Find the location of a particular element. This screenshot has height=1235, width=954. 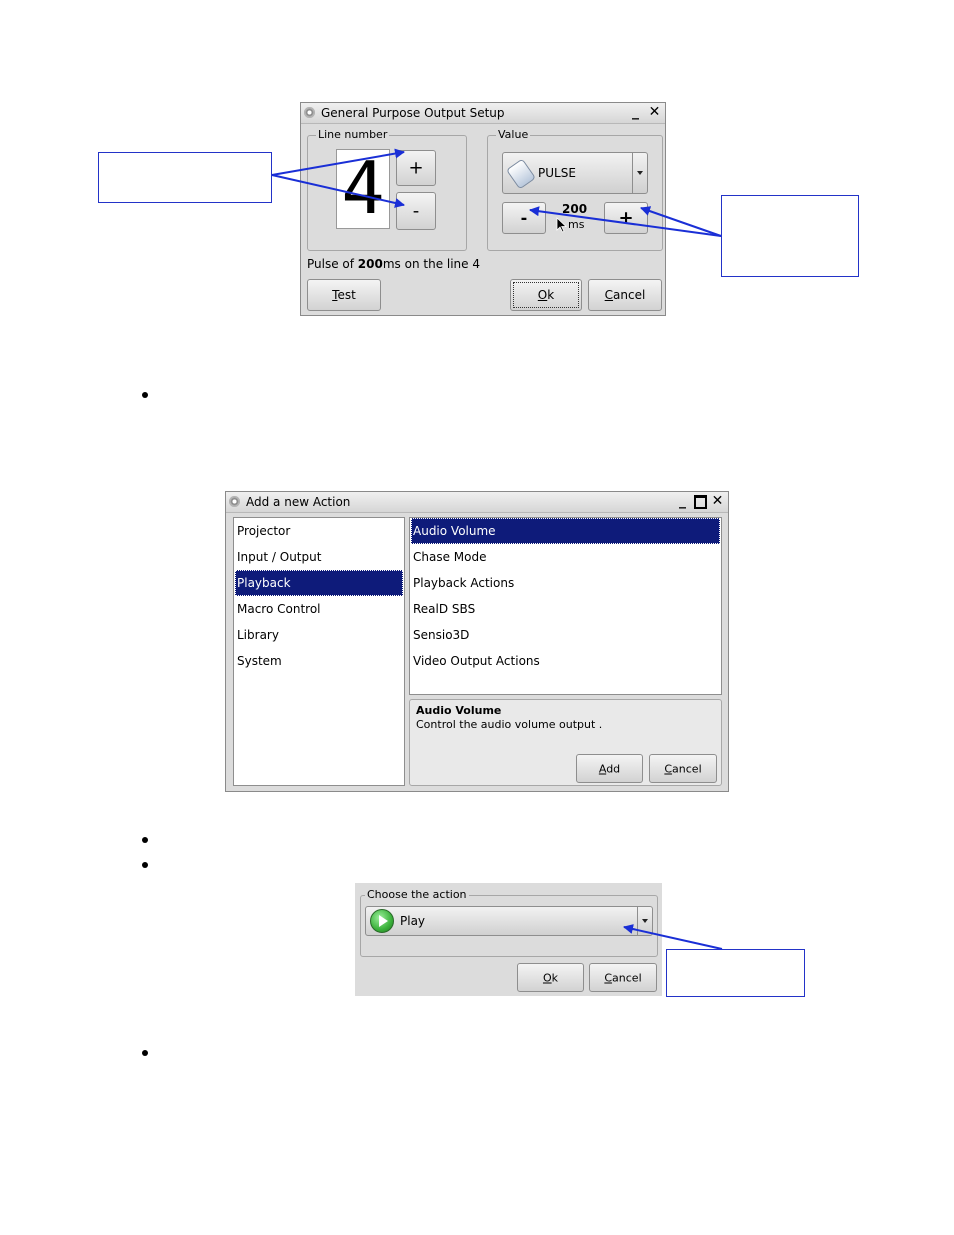

gpo-titlebar: General Purpose Output Setup _ ✕ is located at coordinates (483, 113).